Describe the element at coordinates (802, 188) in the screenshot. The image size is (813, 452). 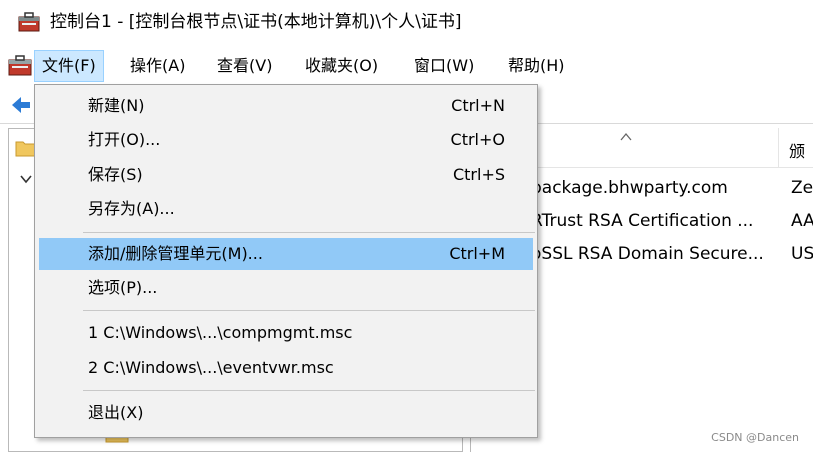
I see `cert-issued-by: Ze` at that location.